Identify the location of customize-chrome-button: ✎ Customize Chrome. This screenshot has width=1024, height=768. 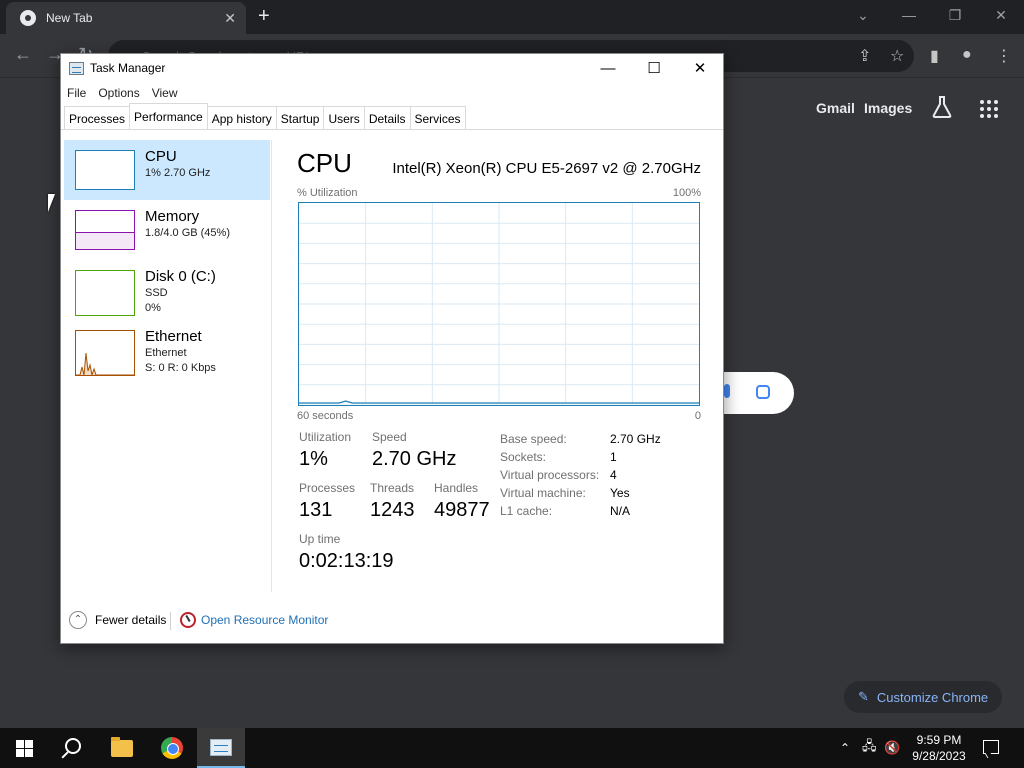
(923, 697).